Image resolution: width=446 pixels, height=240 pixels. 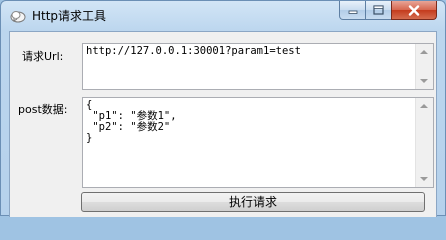 I want to click on post-scrollbar, so click(x=424, y=142).